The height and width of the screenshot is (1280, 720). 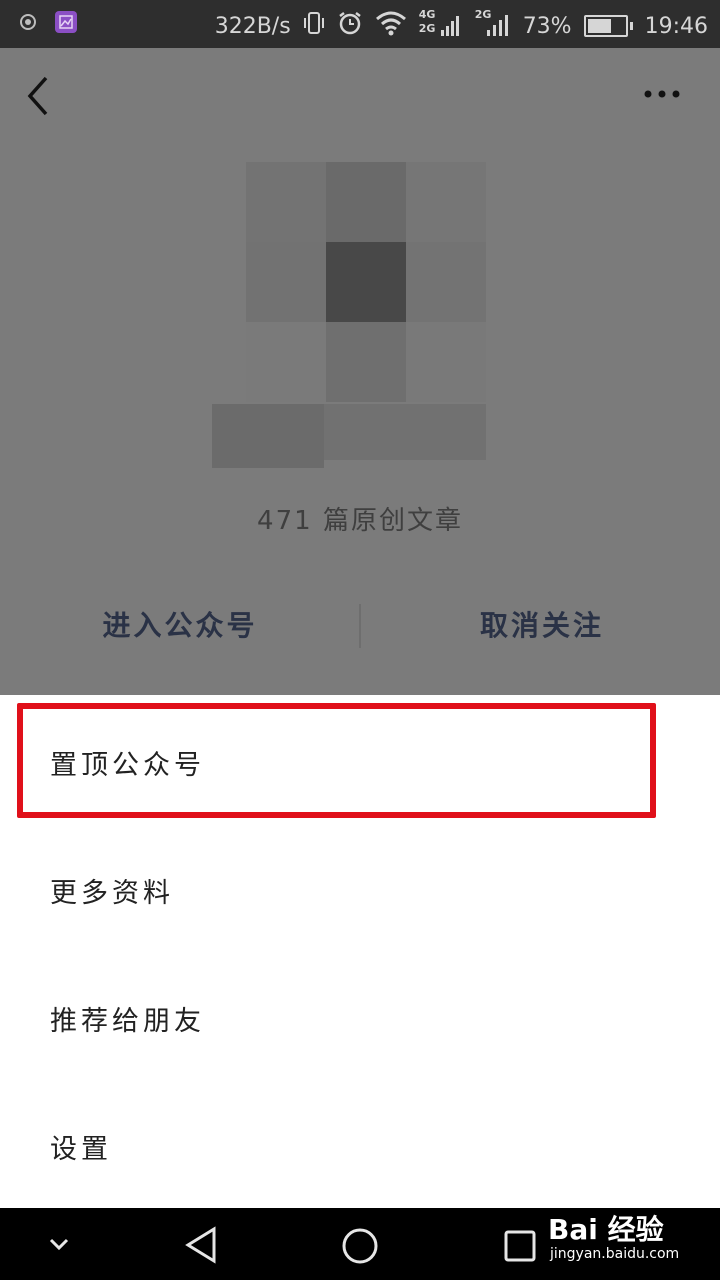 What do you see at coordinates (441, 24) in the screenshot?
I see `signal-icon-sim1: 4G 2G` at bounding box center [441, 24].